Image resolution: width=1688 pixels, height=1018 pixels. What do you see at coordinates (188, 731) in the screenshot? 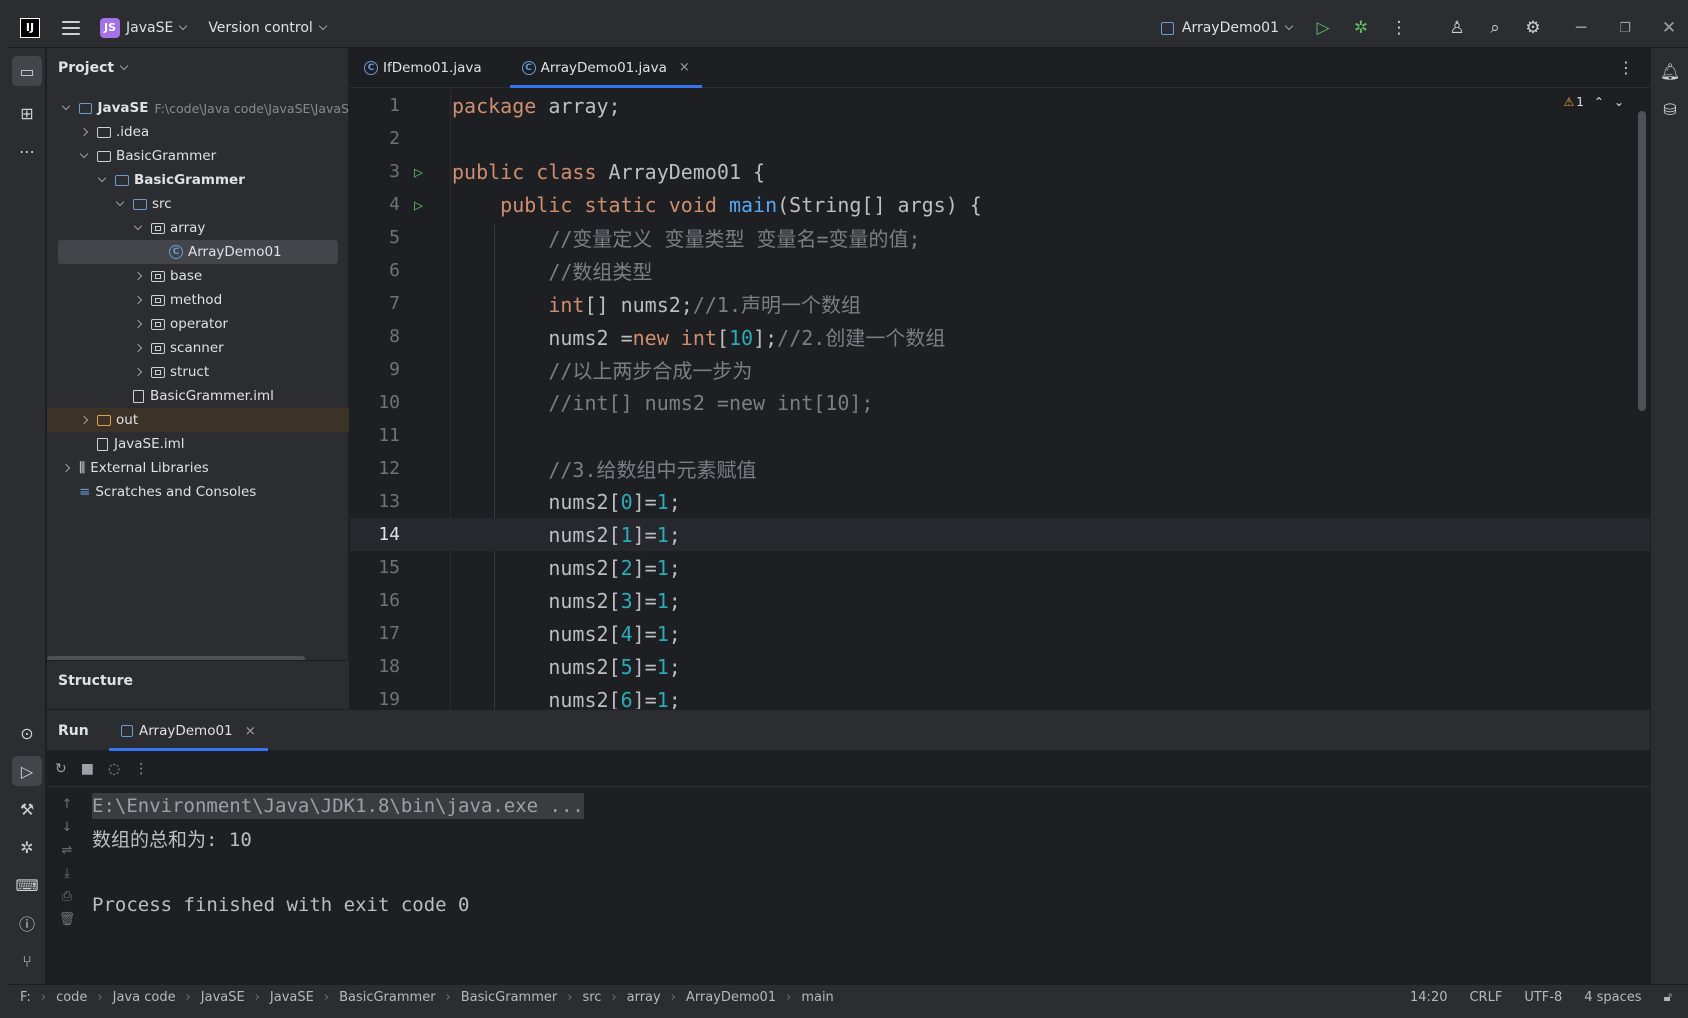
I see `run-tab: ArrayDemo01 ×` at bounding box center [188, 731].